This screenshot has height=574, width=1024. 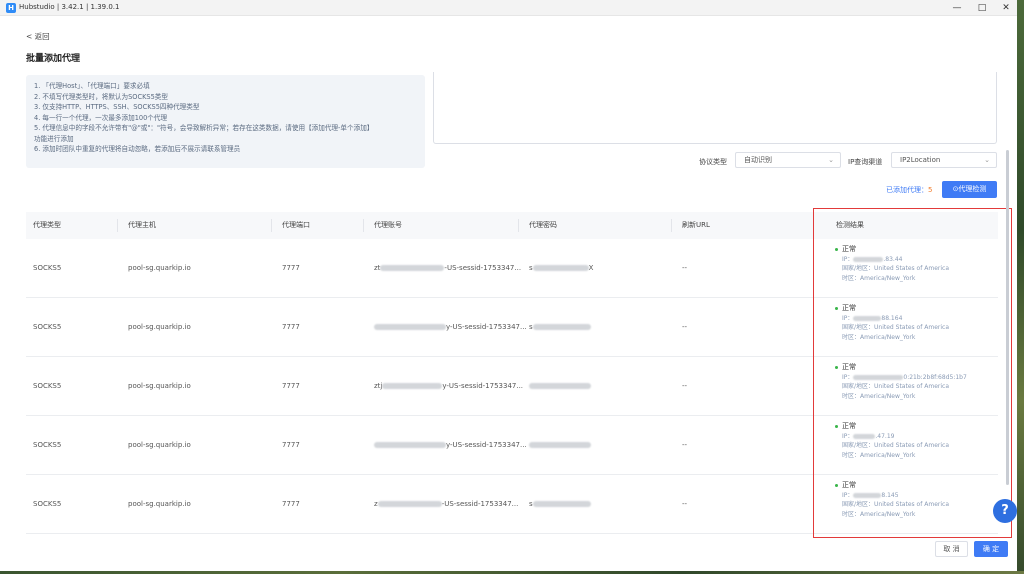 I want to click on instruction-line: 功能进行添加, so click(x=54, y=138).